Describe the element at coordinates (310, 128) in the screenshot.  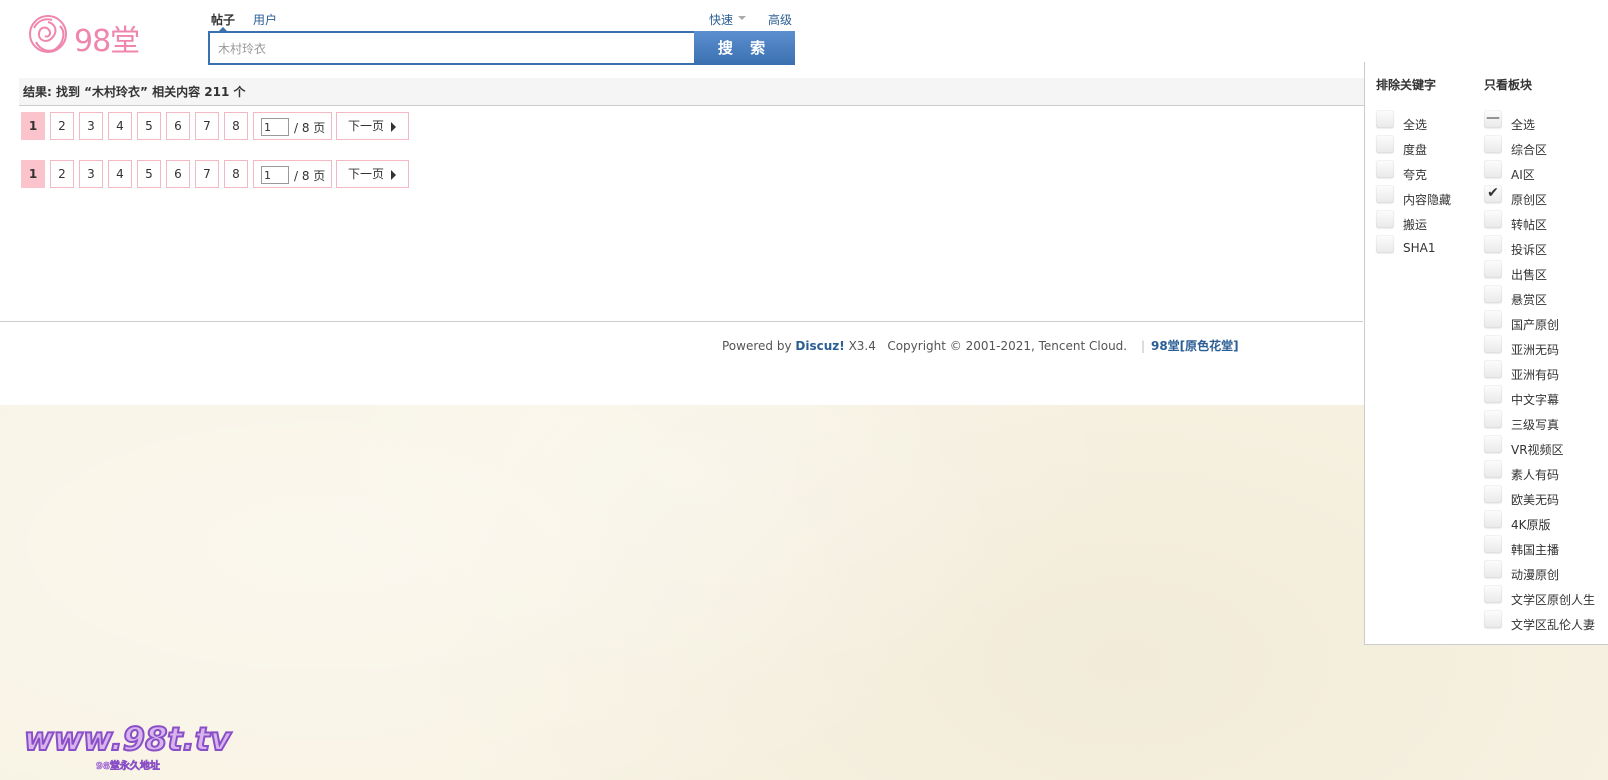
I see `page-total-label: / 8 页` at that location.